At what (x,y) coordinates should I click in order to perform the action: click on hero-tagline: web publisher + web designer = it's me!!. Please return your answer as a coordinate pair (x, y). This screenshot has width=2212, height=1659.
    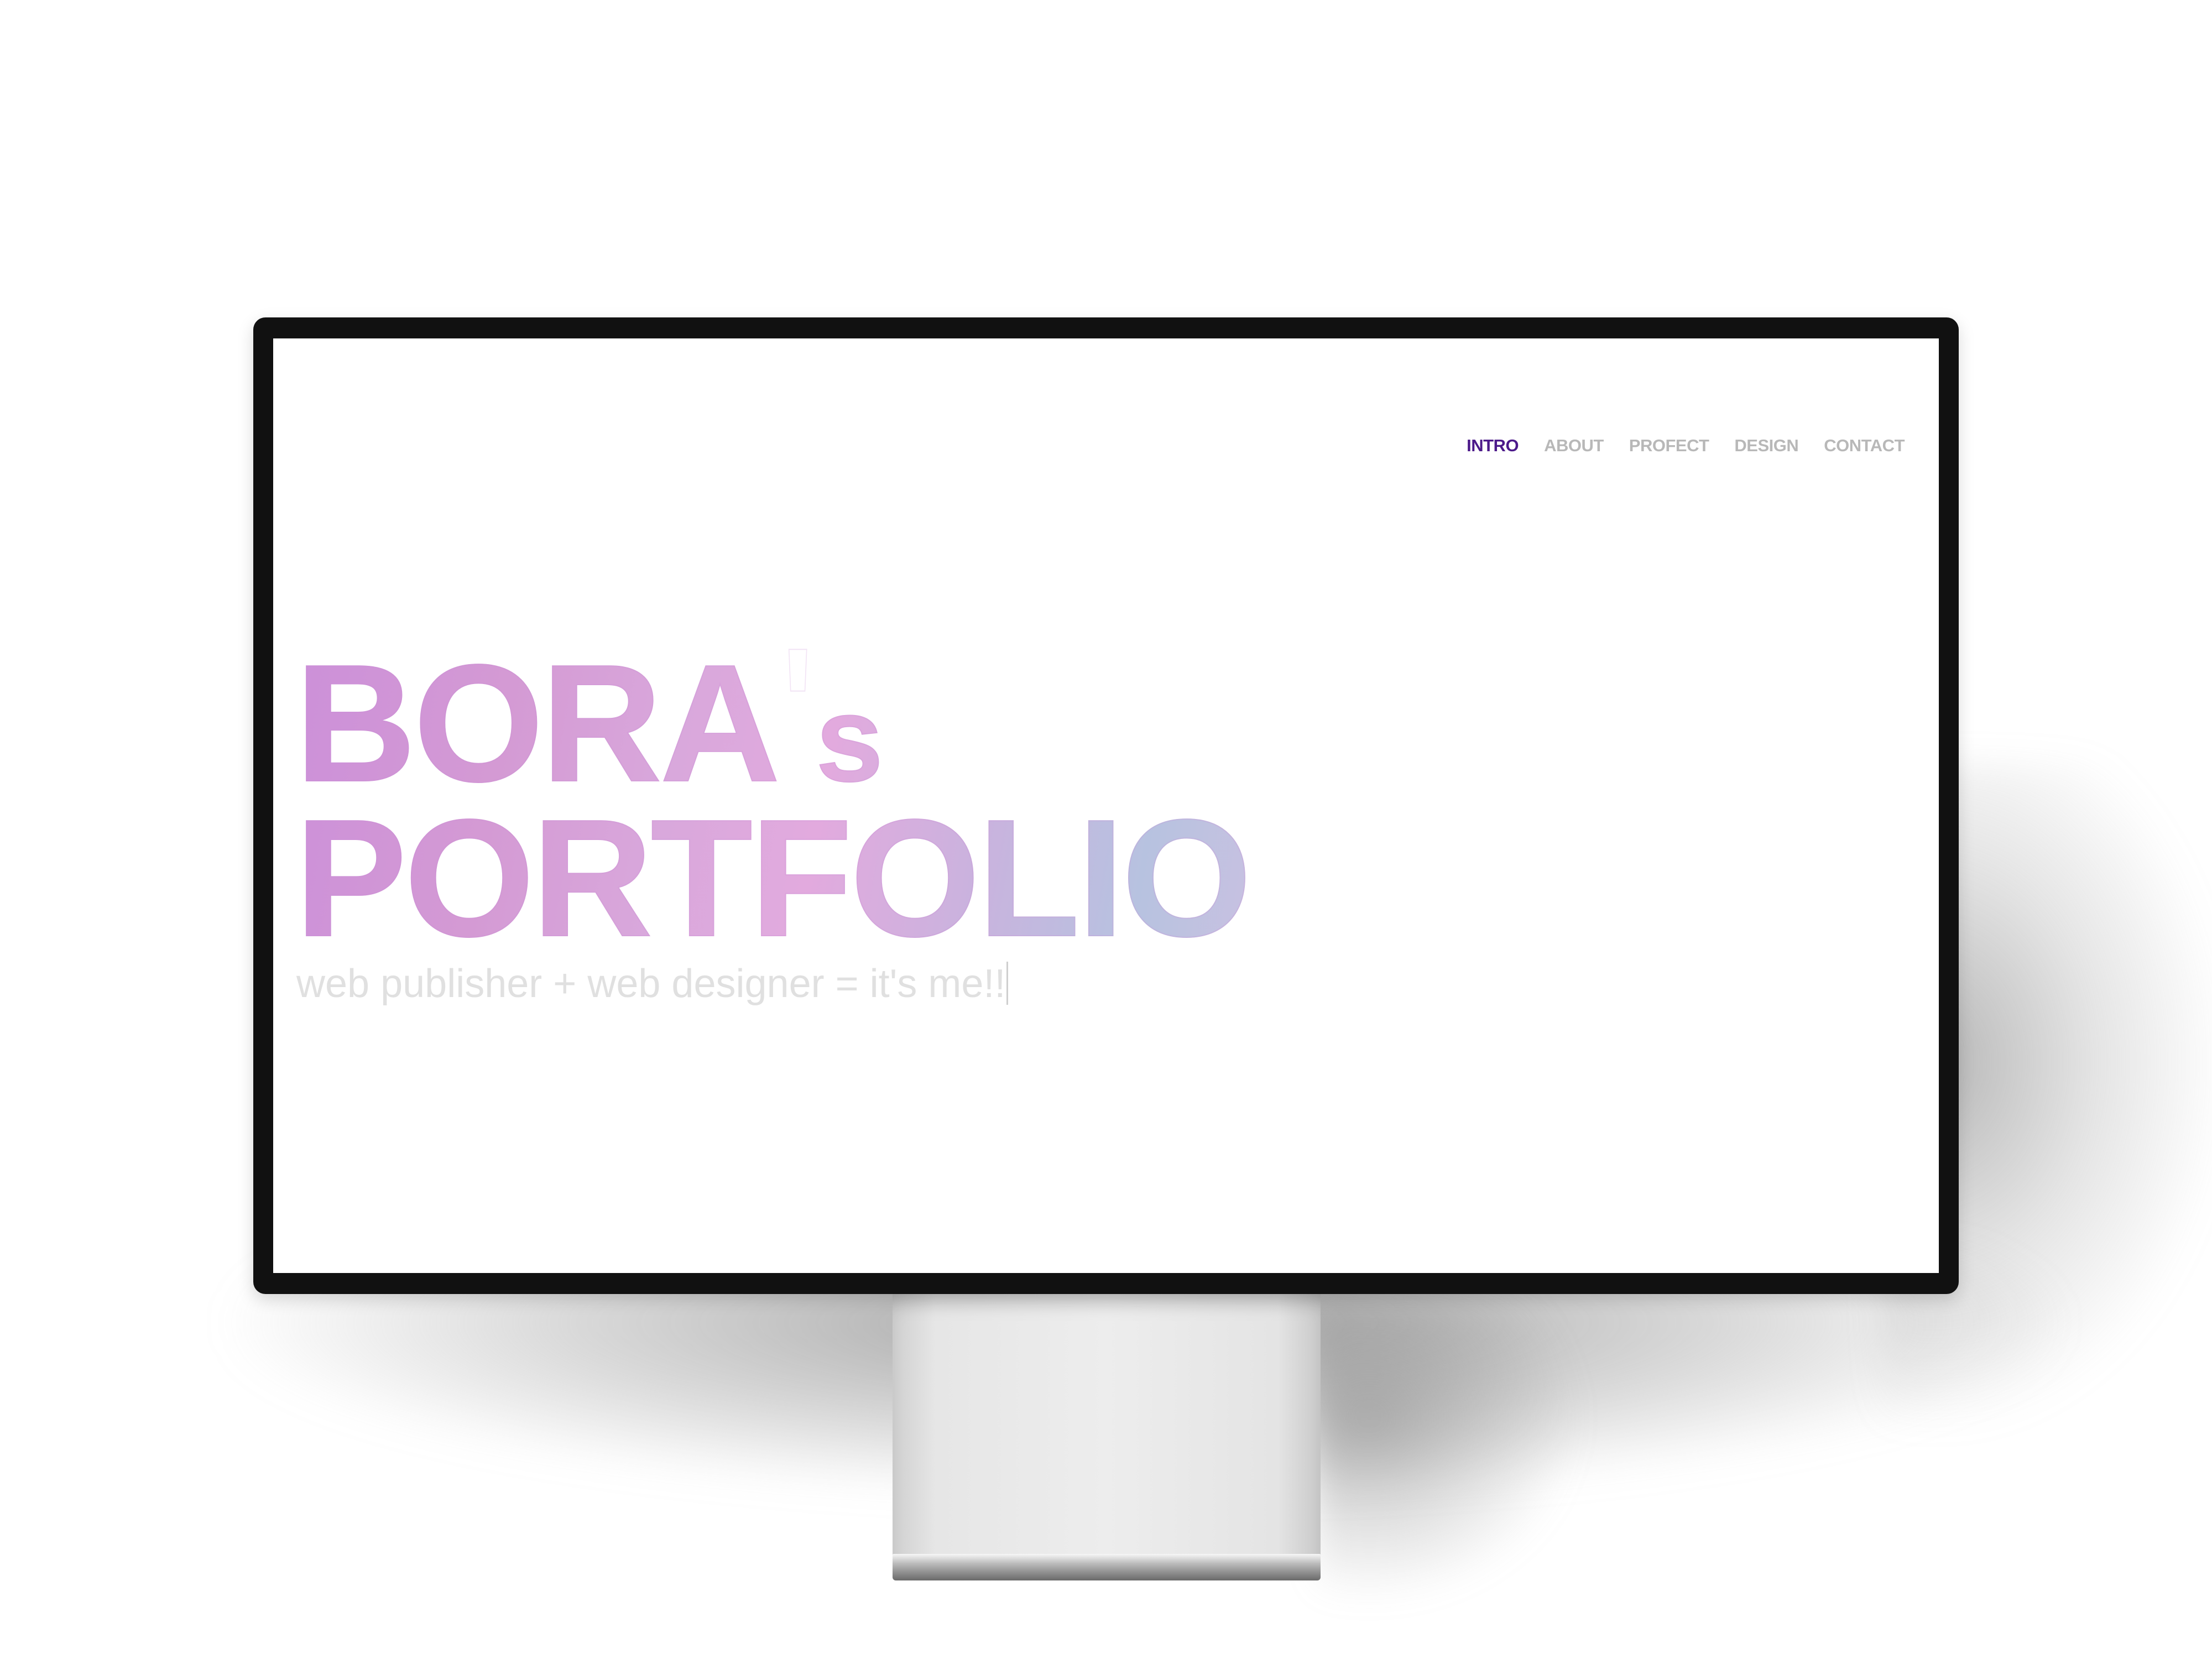
    Looking at the image, I should click on (653, 984).